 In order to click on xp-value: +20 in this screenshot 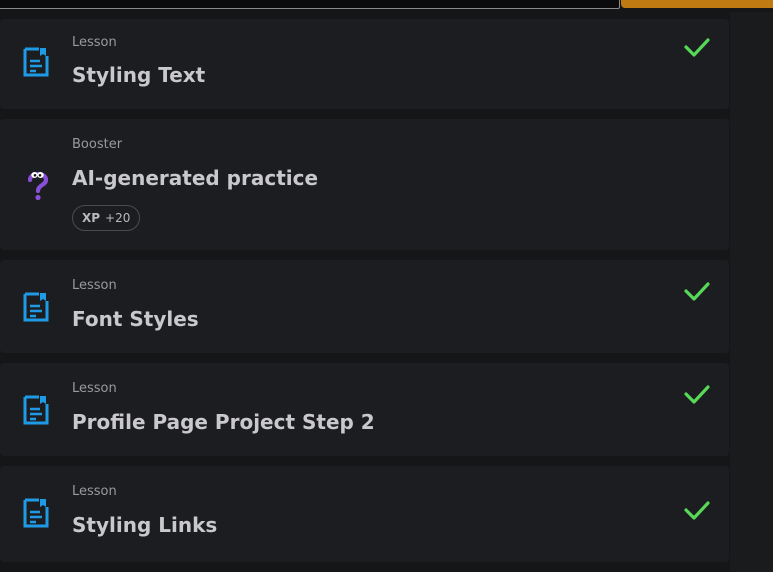, I will do `click(118, 218)`.